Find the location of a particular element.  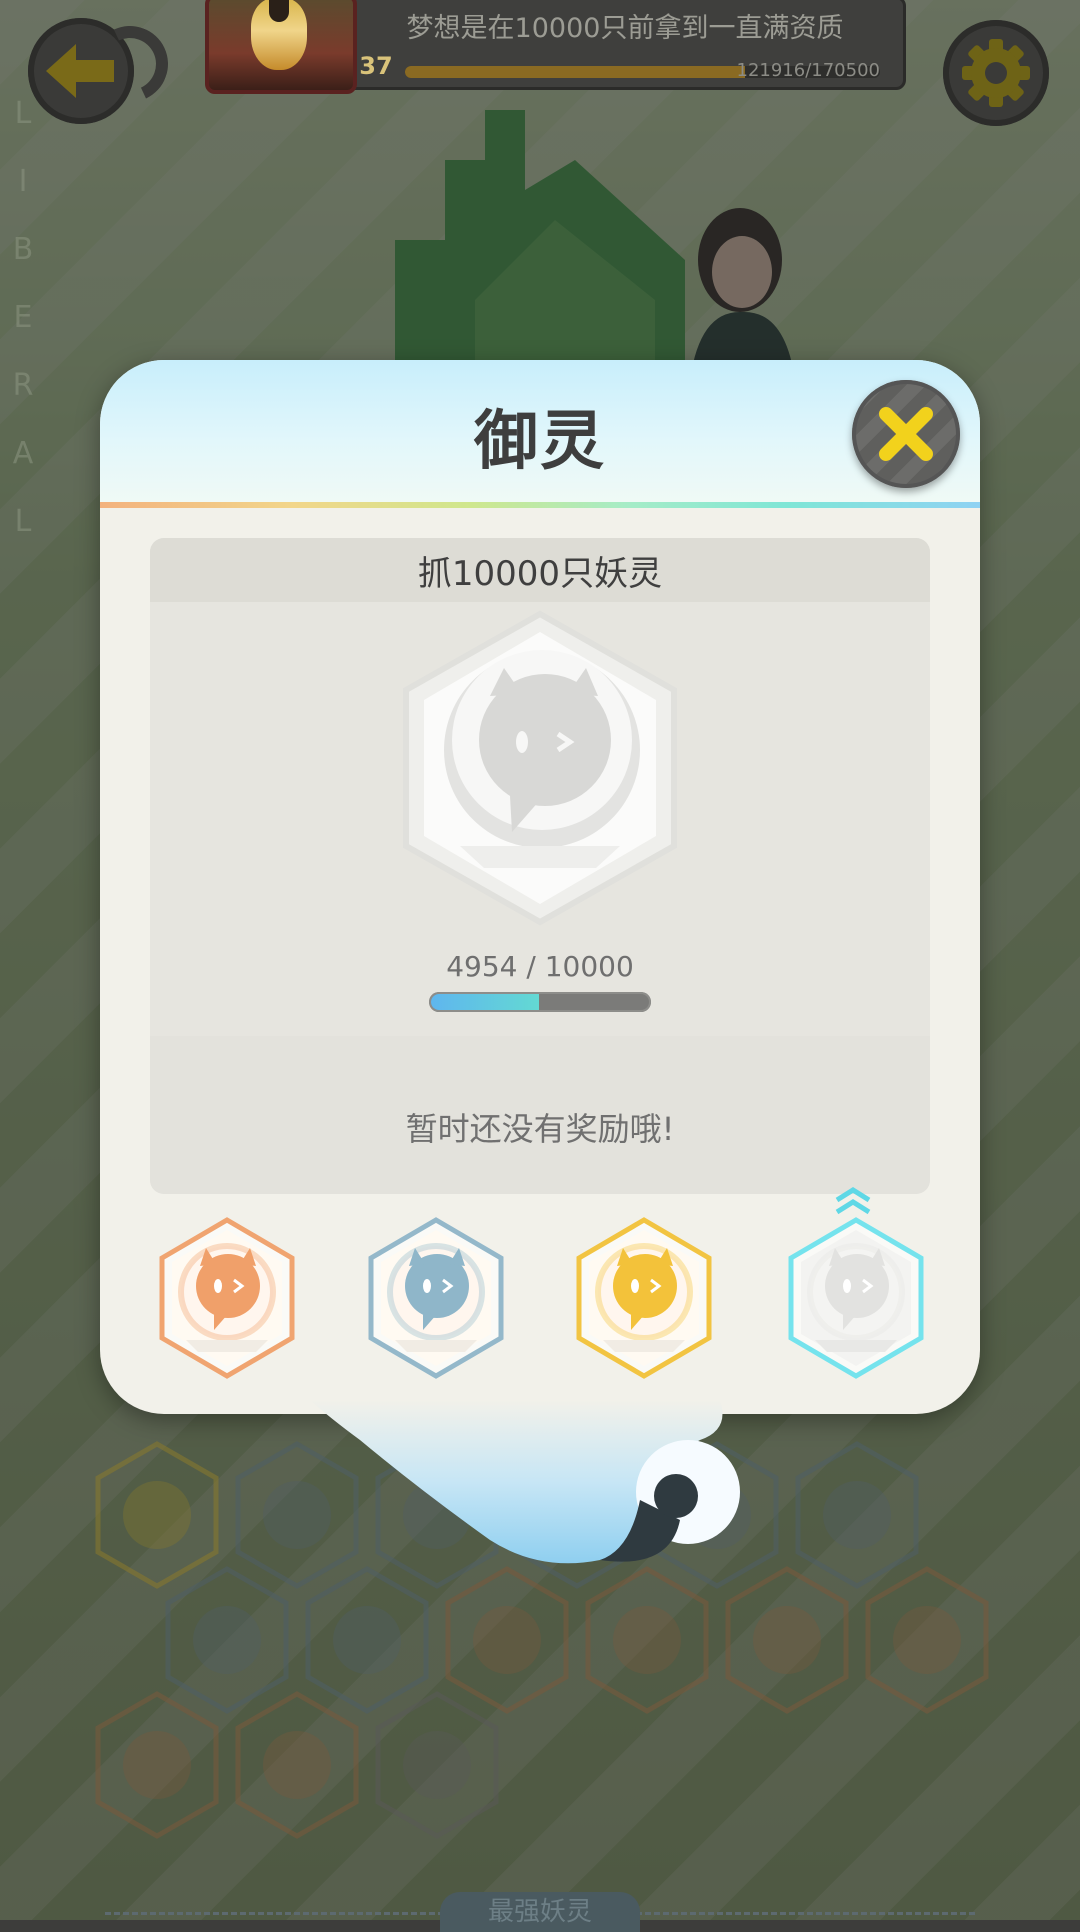

exp-progress-fill is located at coordinates (575, 72).